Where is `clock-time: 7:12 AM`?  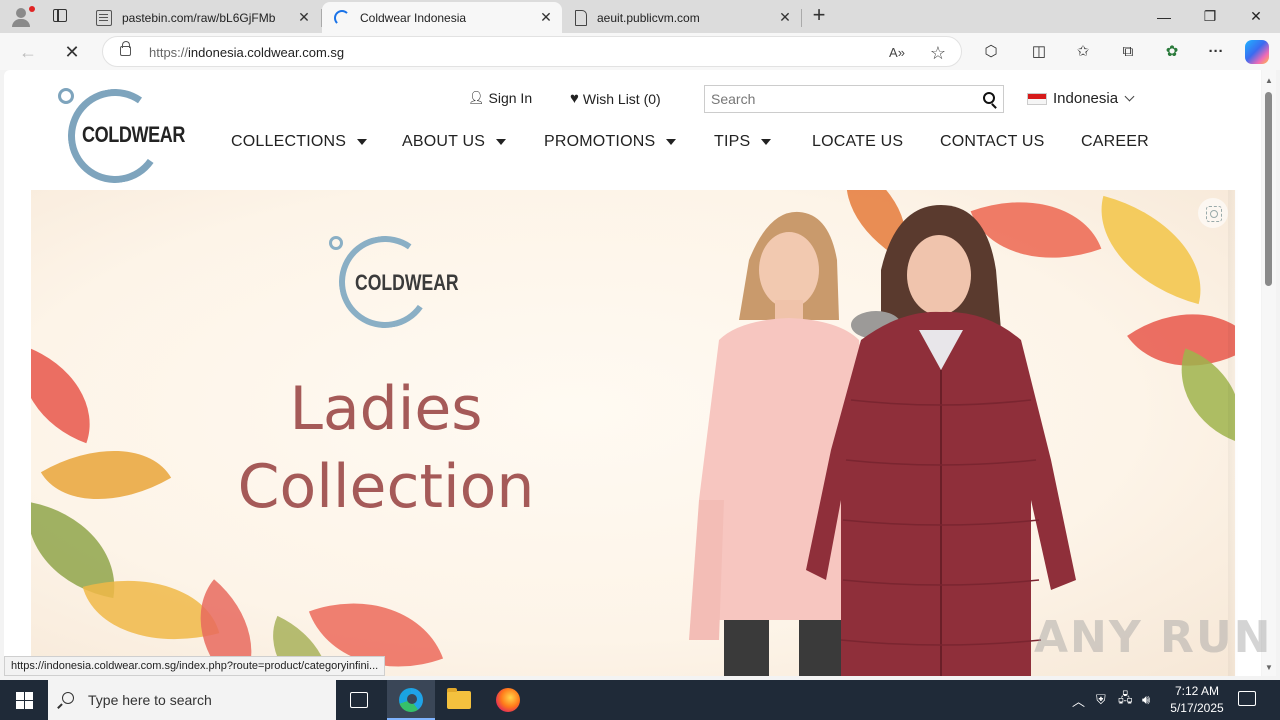
clock-time: 7:12 AM is located at coordinates (1197, 691).